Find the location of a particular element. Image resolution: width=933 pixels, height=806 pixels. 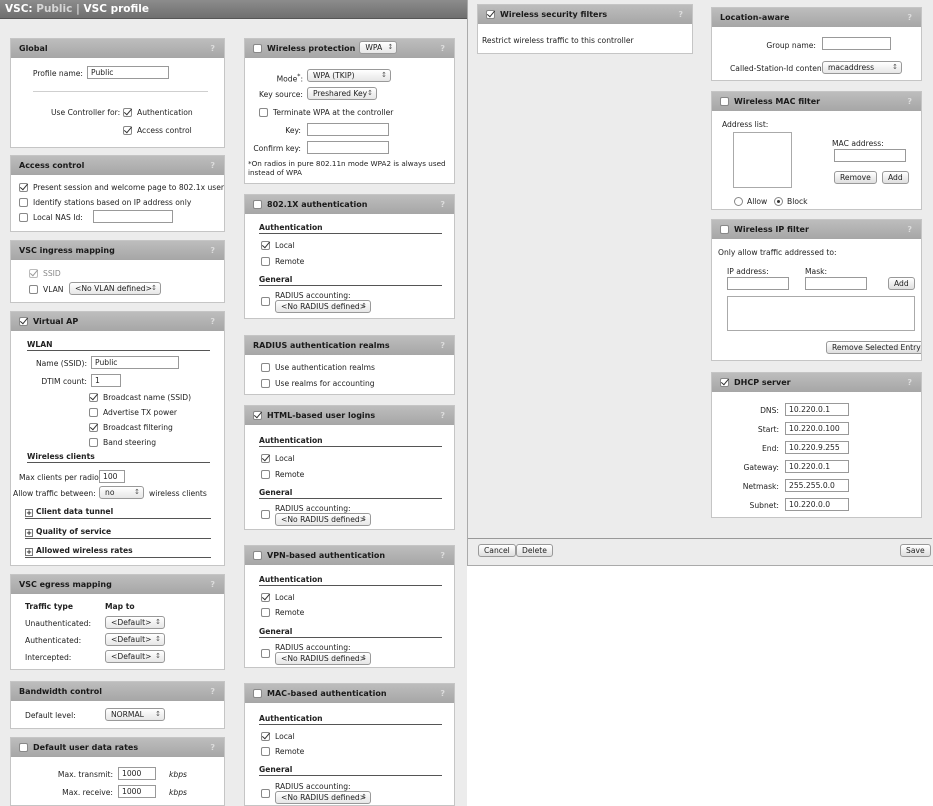

egress-intercepted-select: <Default> is located at coordinates (135, 656).